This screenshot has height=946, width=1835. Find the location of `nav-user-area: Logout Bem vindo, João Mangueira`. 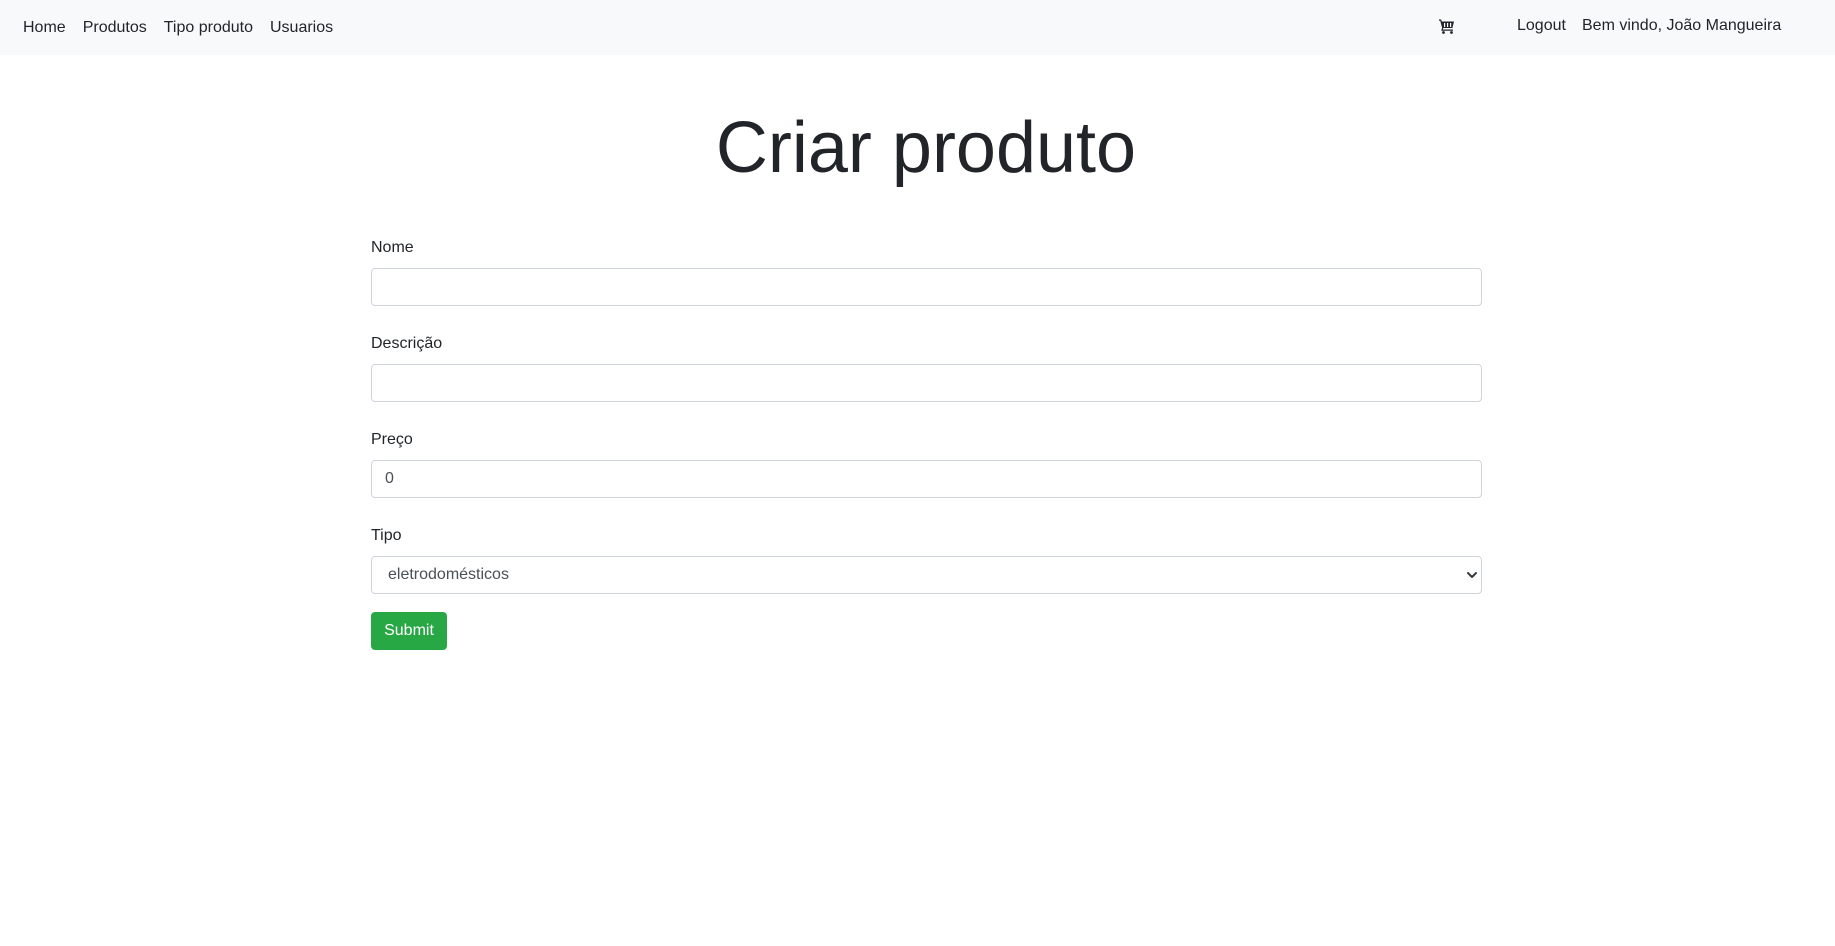

nav-user-area: Logout Bem vindo, João Mangueira is located at coordinates (917, 27).